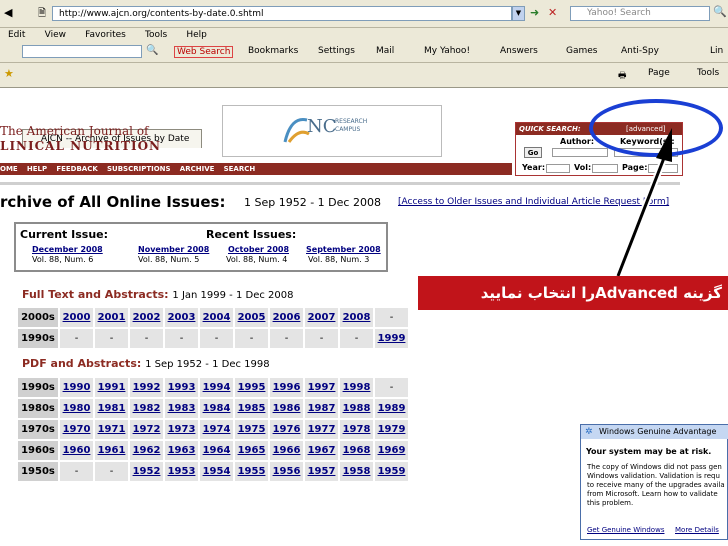 This screenshot has width=728, height=546. What do you see at coordinates (147, 317) in the screenshot?
I see `year-link: 2002` at bounding box center [147, 317].